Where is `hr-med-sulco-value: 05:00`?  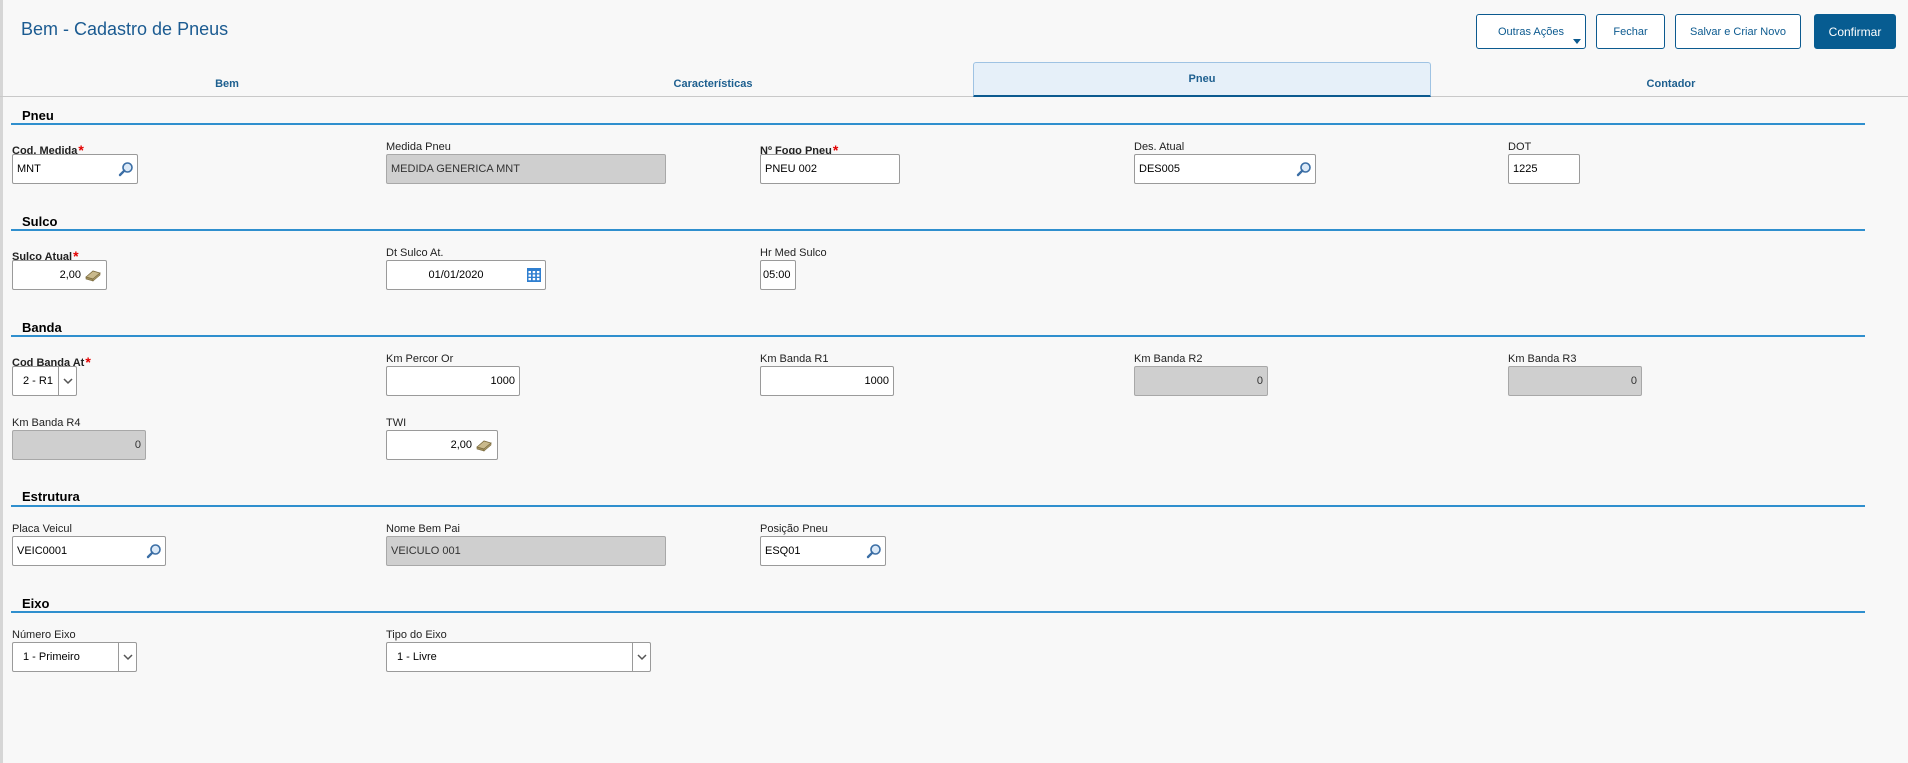 hr-med-sulco-value: 05:00 is located at coordinates (777, 275).